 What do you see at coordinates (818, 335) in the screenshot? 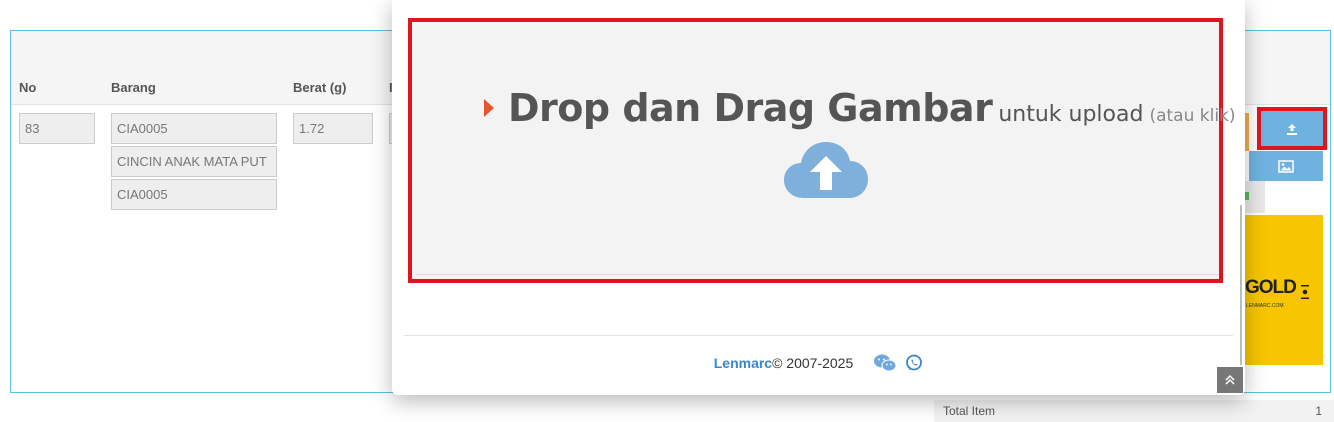
I see `footer-divider` at bounding box center [818, 335].